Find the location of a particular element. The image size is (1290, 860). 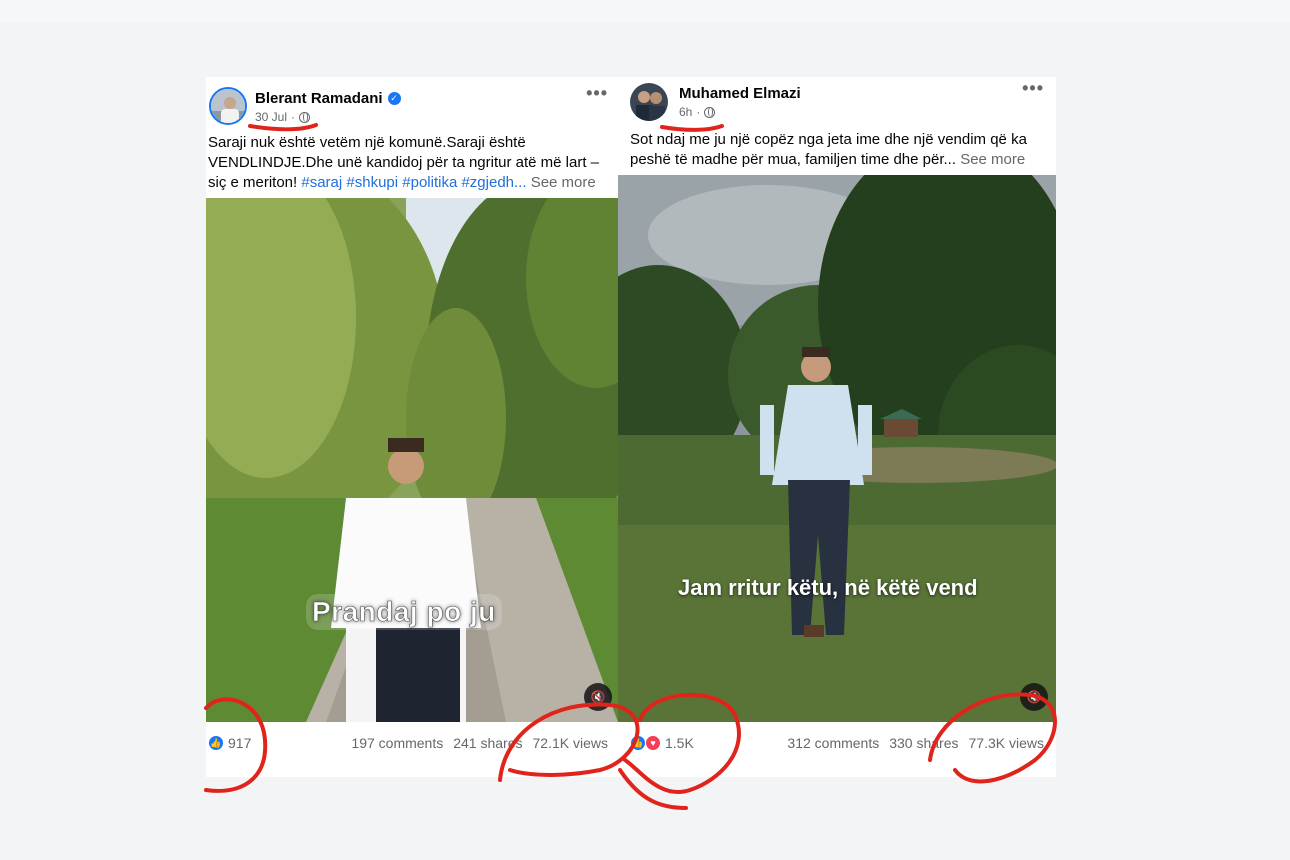

reaction-count: 917 is located at coordinates (239, 743).